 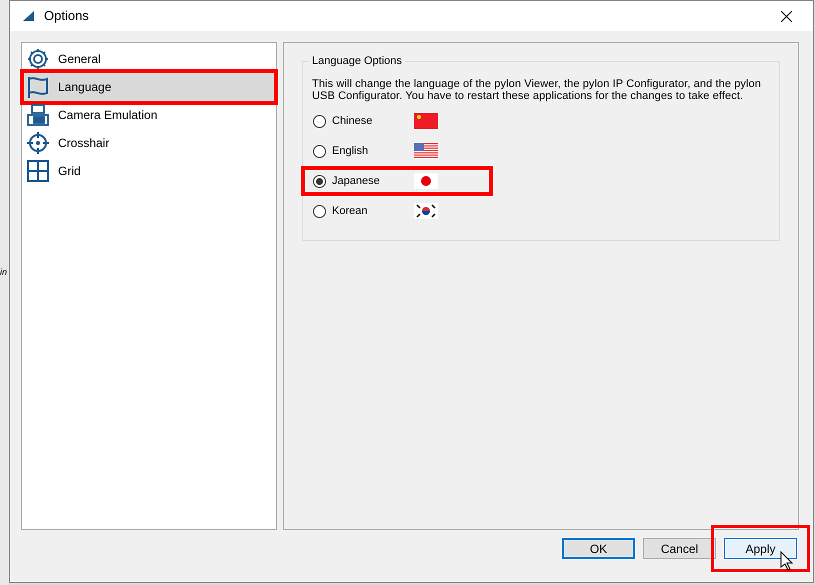 What do you see at coordinates (760, 548) in the screenshot?
I see `dialog-button: Apply` at bounding box center [760, 548].